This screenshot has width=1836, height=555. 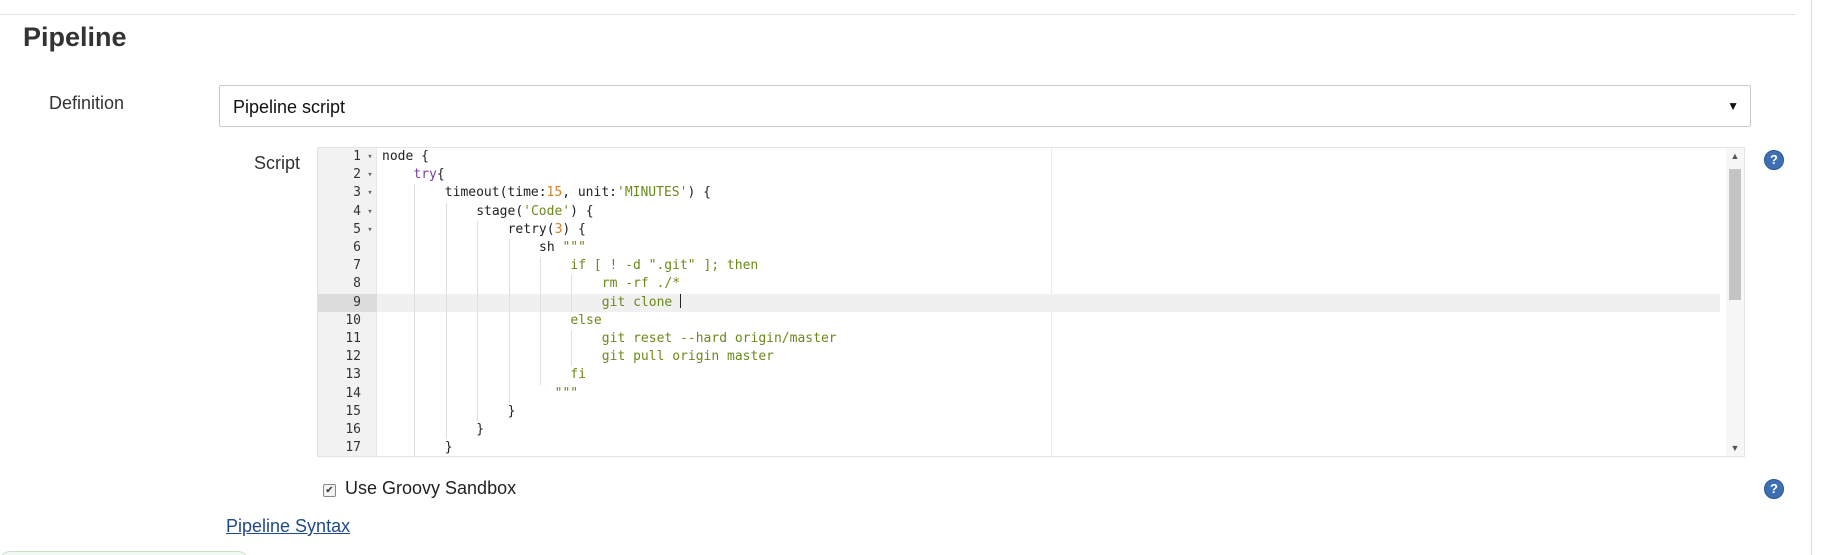 I want to click on groovy-sandbox-checkbox: ✔, so click(x=329, y=490).